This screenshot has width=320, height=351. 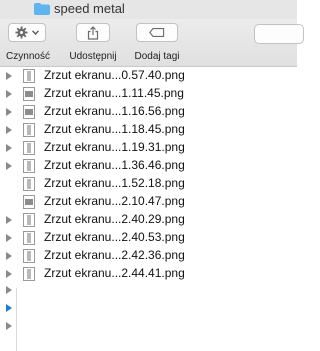 I want to click on list-item: Zrzut ekranu...2.44.41.png, so click(x=148, y=274).